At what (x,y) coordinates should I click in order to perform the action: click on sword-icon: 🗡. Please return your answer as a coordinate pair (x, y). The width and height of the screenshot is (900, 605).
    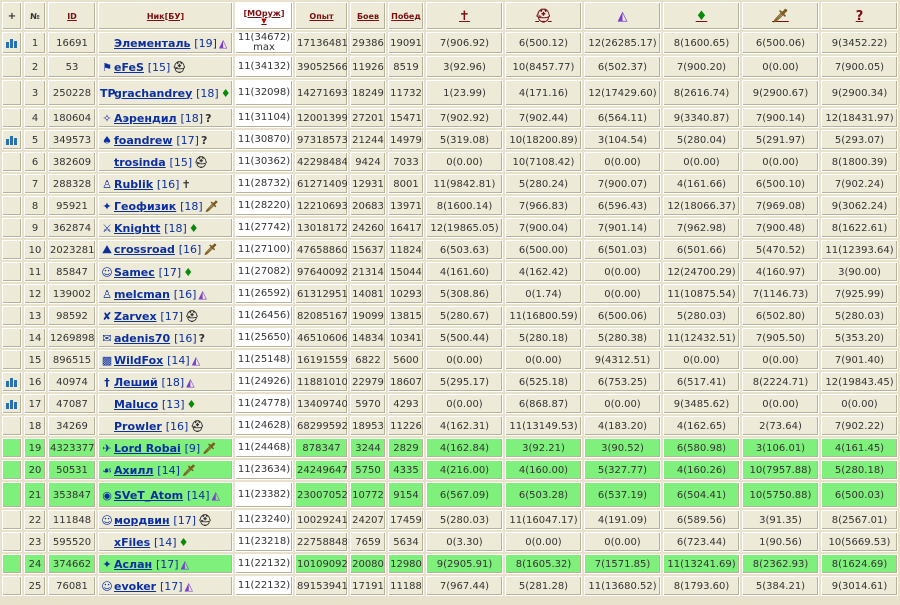
    Looking at the image, I should click on (209, 448).